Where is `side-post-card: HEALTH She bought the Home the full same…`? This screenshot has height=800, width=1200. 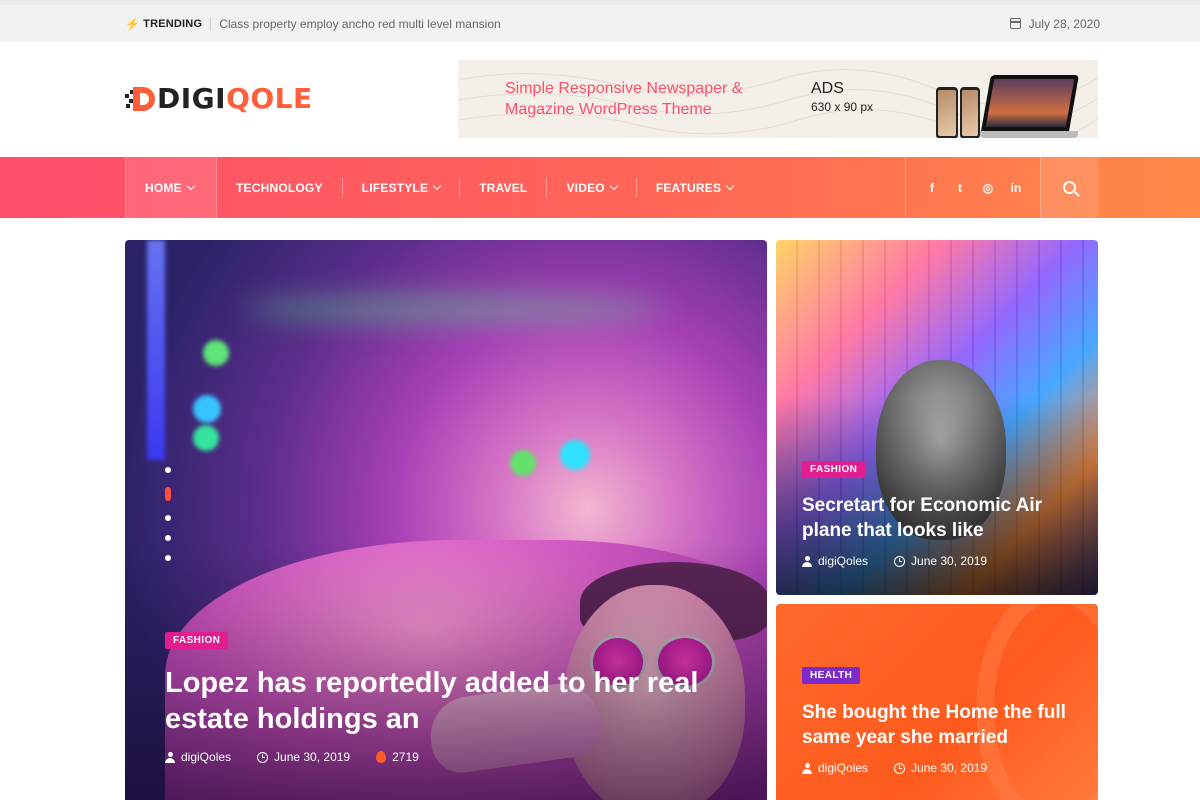 side-post-card: HEALTH She bought the Home the full same… is located at coordinates (937, 702).